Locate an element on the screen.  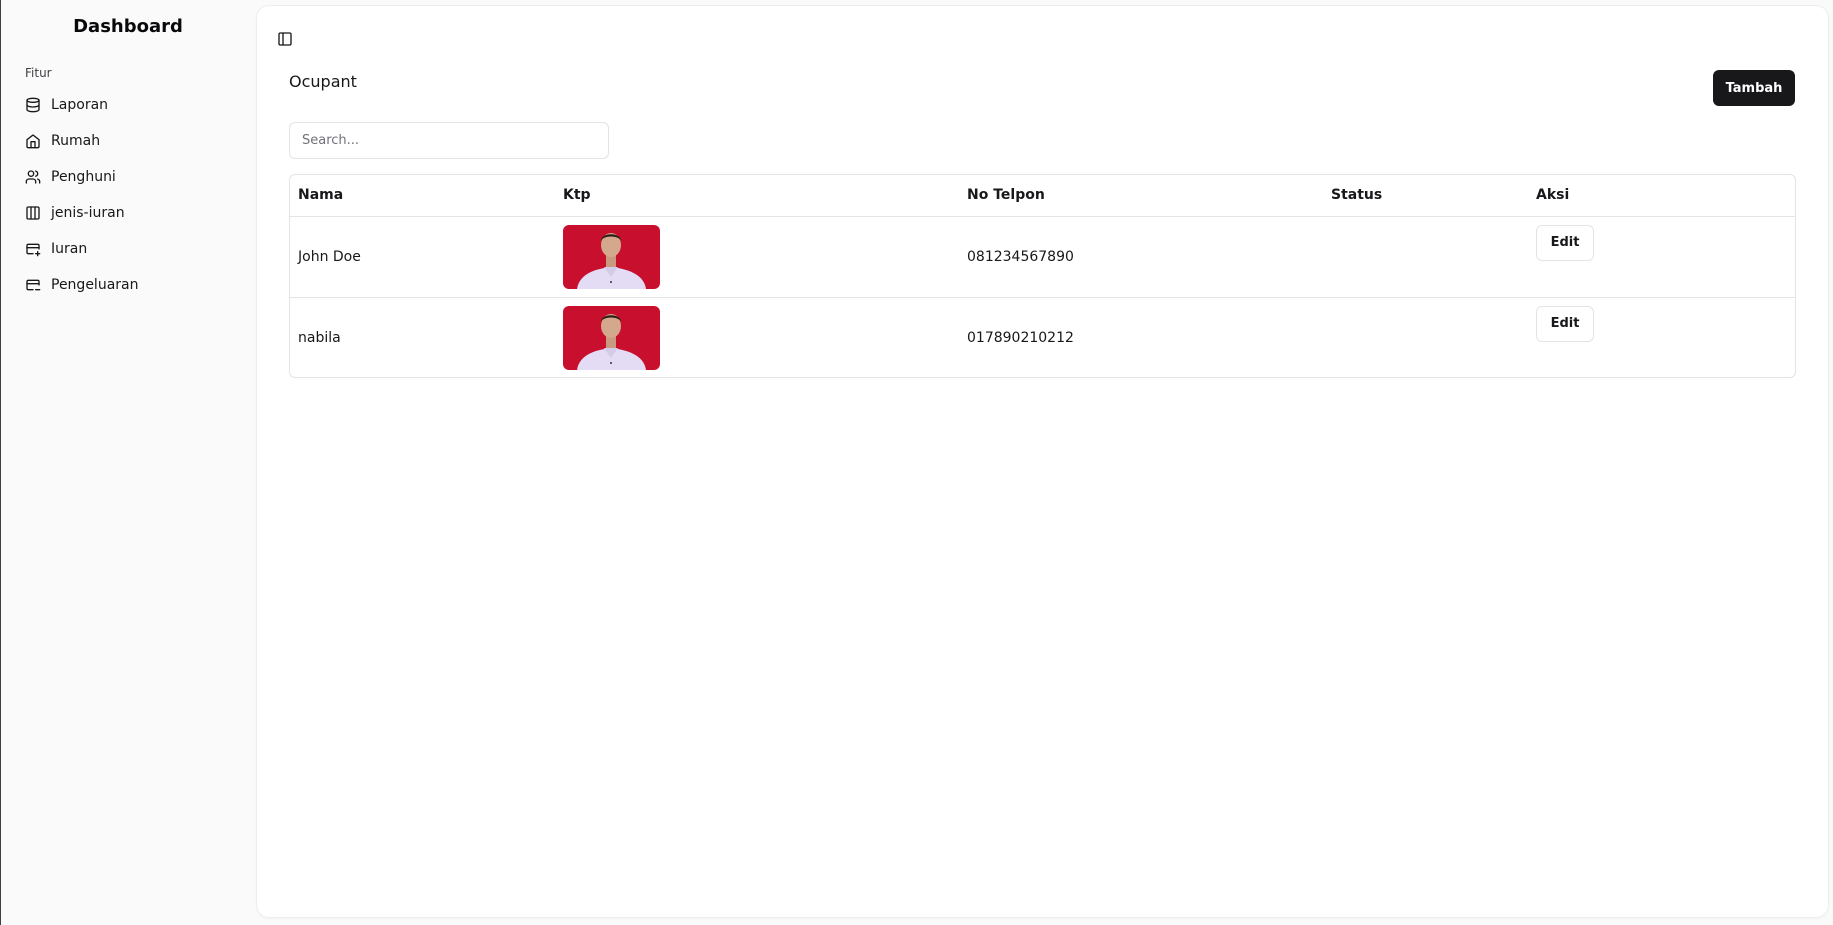
sidebar-item-label: Penghuni is located at coordinates (83, 177).